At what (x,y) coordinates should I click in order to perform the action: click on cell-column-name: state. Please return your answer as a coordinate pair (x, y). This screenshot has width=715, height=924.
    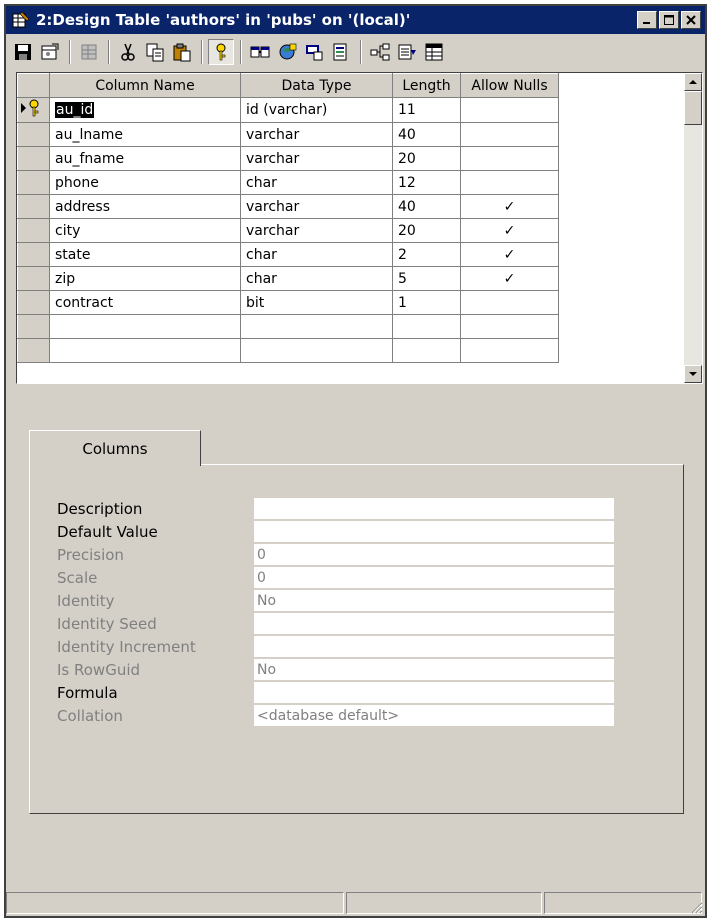
    Looking at the image, I should click on (145, 254).